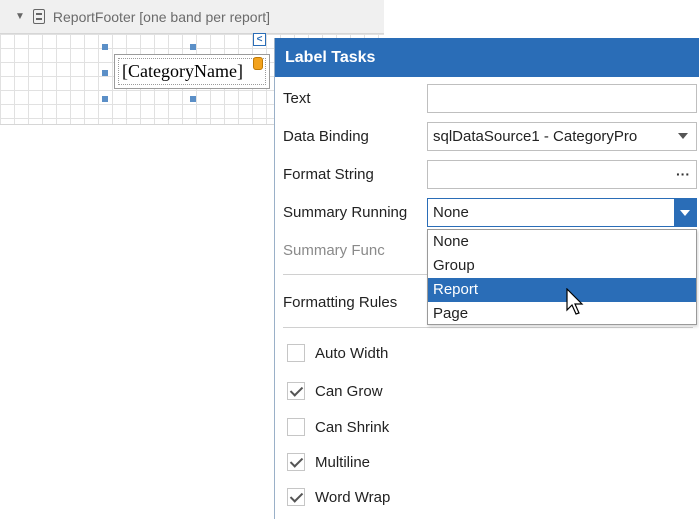 Image resolution: width=699 pixels, height=519 pixels. Describe the element at coordinates (38, 16) in the screenshot. I see `band-icon` at that location.